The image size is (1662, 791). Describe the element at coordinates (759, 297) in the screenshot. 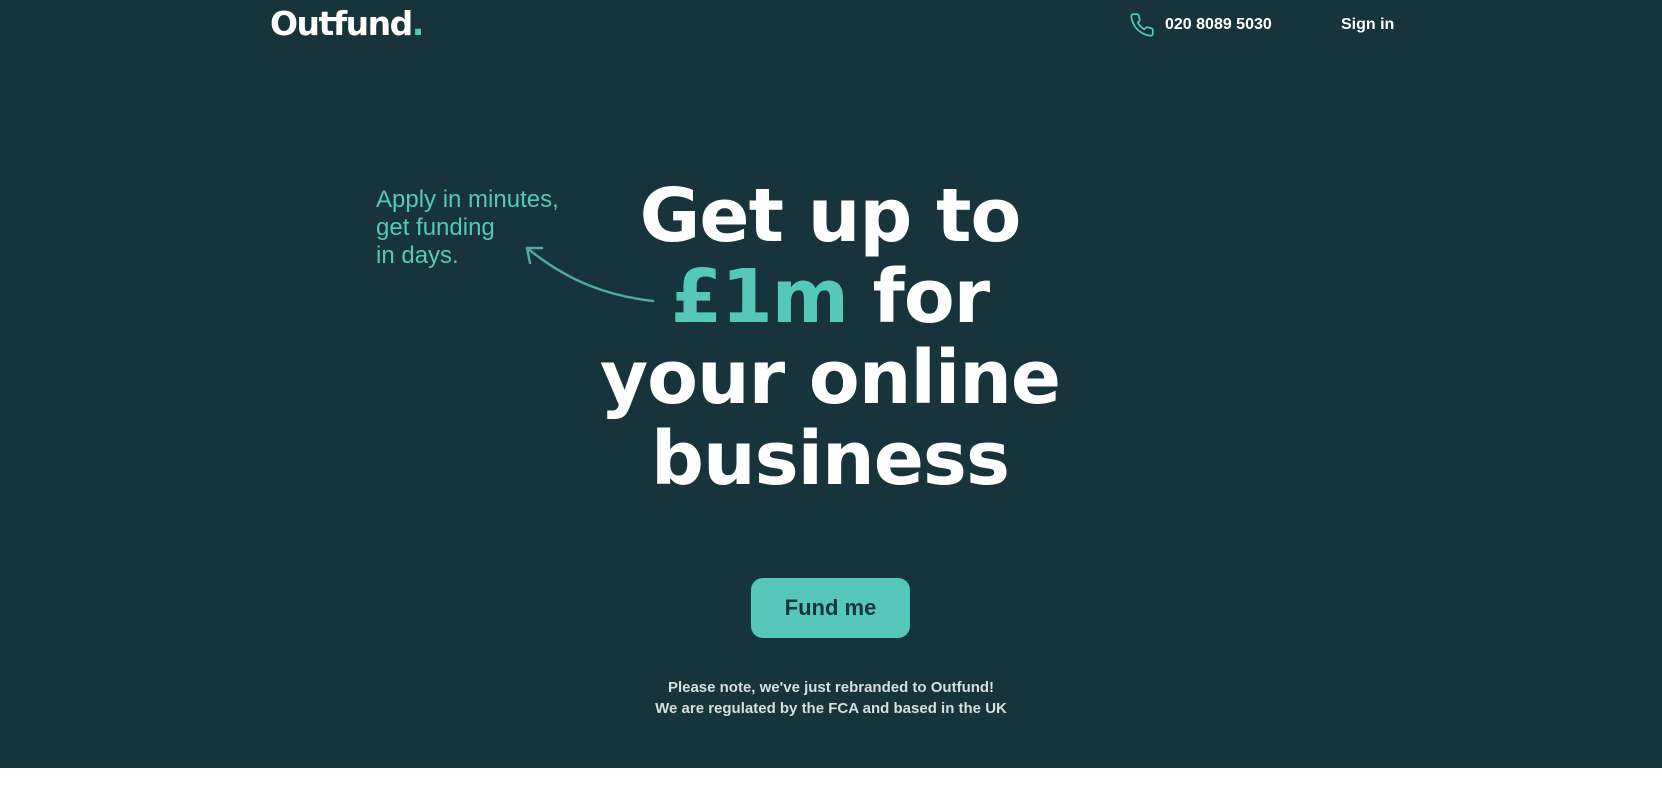

I see `headline-amount: £1m` at that location.